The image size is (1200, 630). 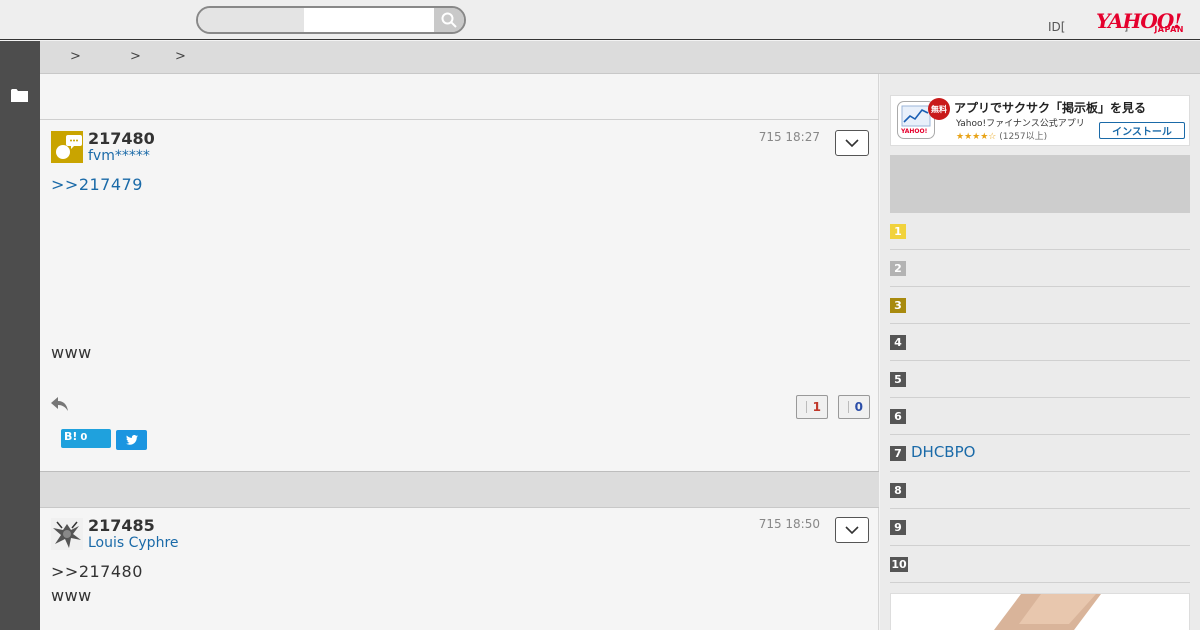 What do you see at coordinates (976, 137) in the screenshot?
I see `star-rating-icon: ★★★★☆` at bounding box center [976, 137].